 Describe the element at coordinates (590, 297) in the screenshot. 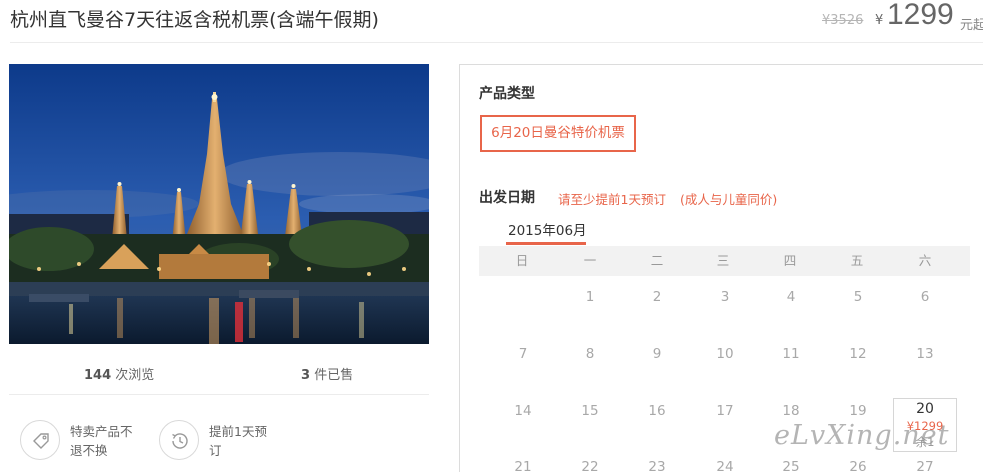

I see `calendar-day: 1` at that location.